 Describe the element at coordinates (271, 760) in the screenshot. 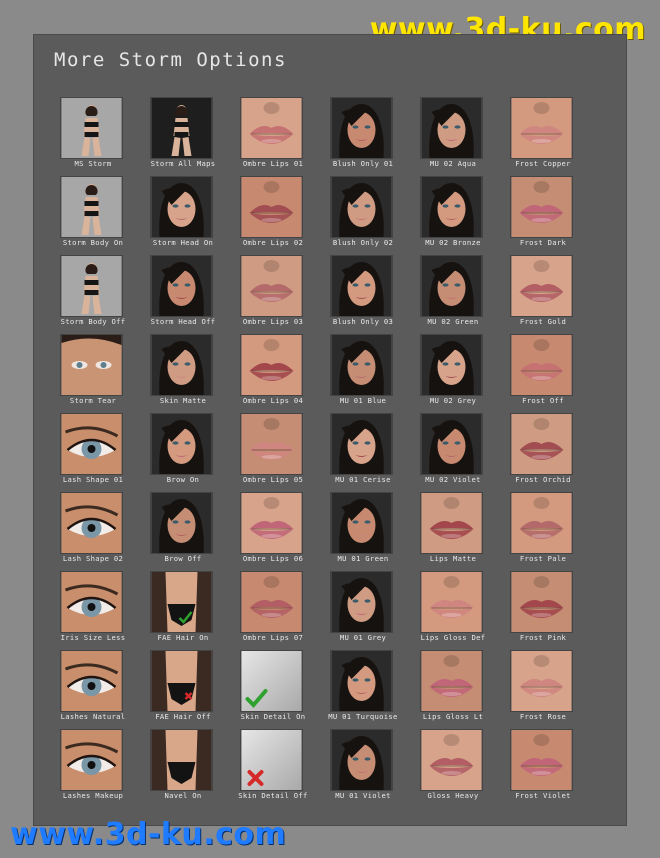

I see `cross-icon` at that location.